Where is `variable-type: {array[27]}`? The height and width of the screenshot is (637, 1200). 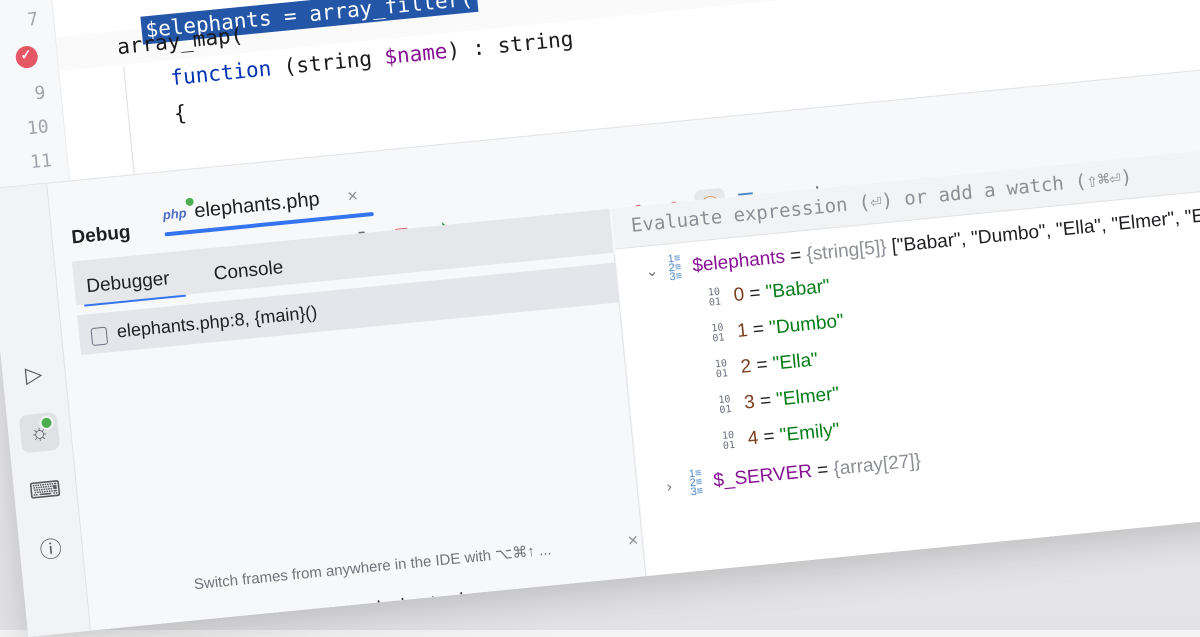 variable-type: {array[27]} is located at coordinates (877, 465).